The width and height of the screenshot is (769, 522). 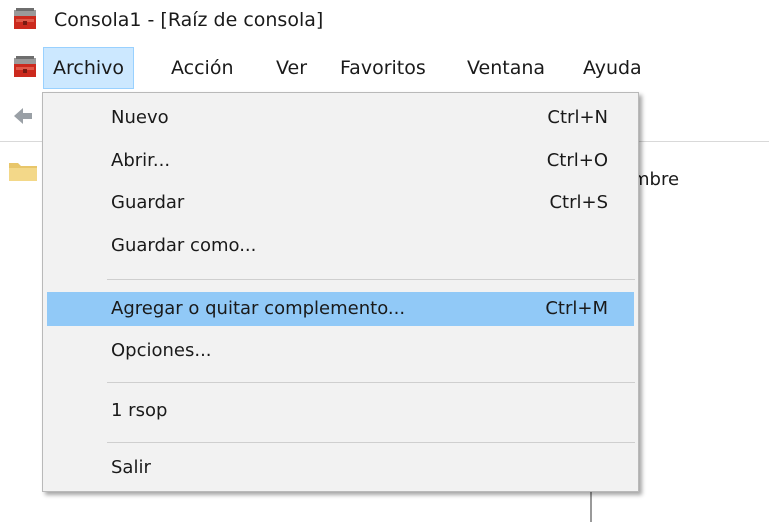 What do you see at coordinates (139, 410) in the screenshot?
I see `menu-item-label: 1 rsop` at bounding box center [139, 410].